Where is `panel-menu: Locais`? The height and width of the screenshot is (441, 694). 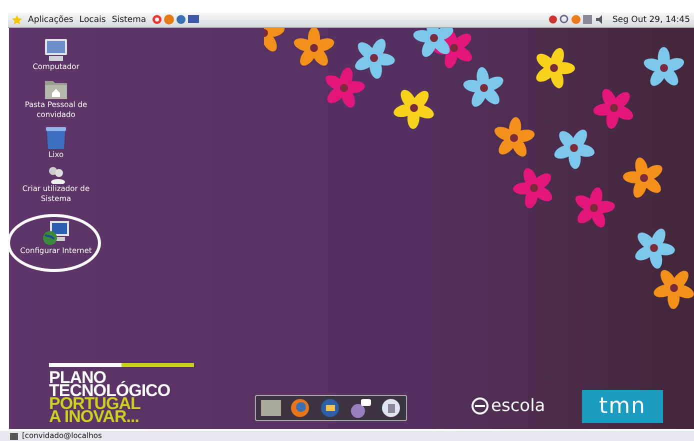 panel-menu: Locais is located at coordinates (92, 19).